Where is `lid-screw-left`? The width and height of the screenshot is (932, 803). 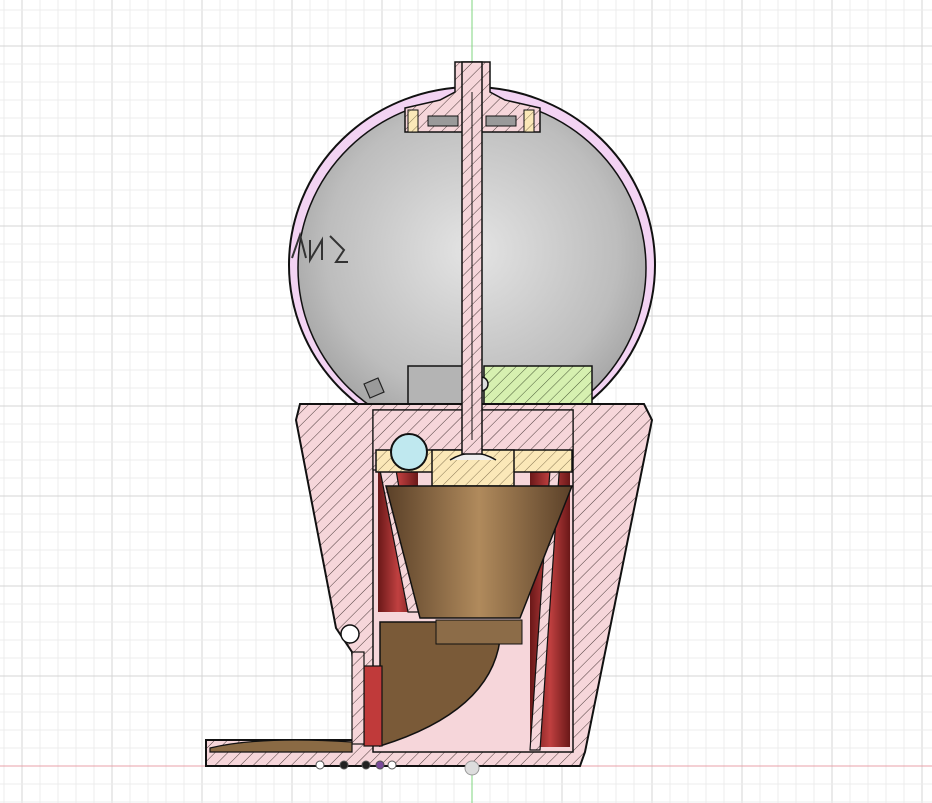 lid-screw-left is located at coordinates (413, 121).